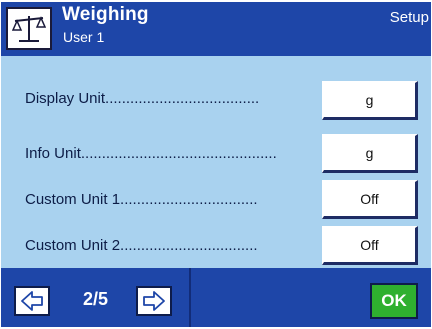  What do you see at coordinates (370, 100) in the screenshot?
I see `display-unit-button: g` at bounding box center [370, 100].